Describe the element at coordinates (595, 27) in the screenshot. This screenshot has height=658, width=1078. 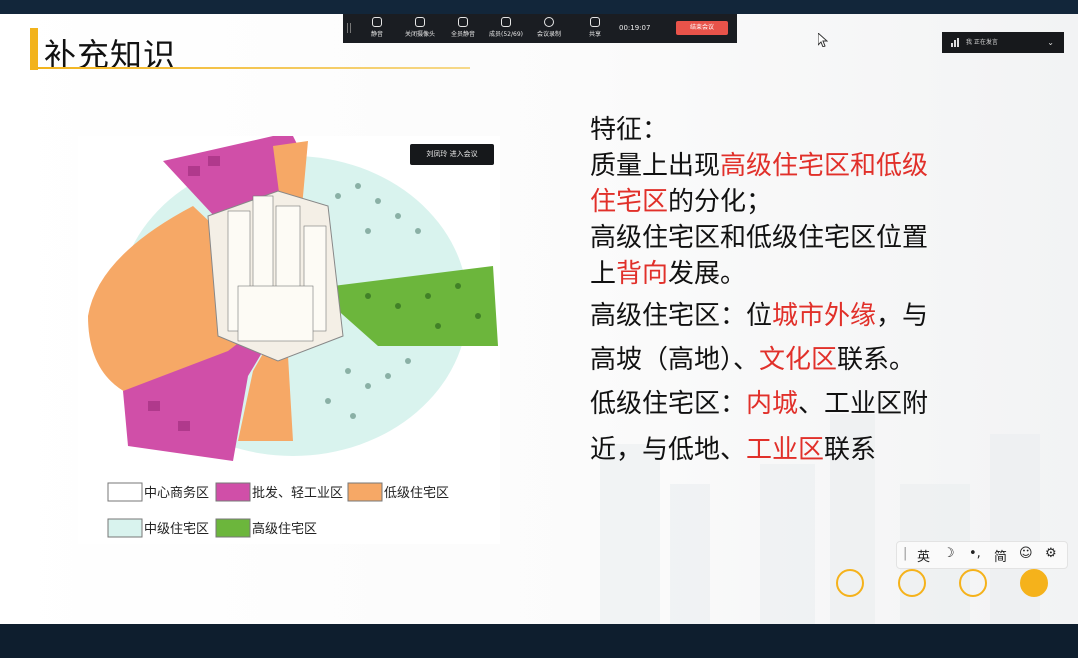
I see `share-button: 共享` at that location.